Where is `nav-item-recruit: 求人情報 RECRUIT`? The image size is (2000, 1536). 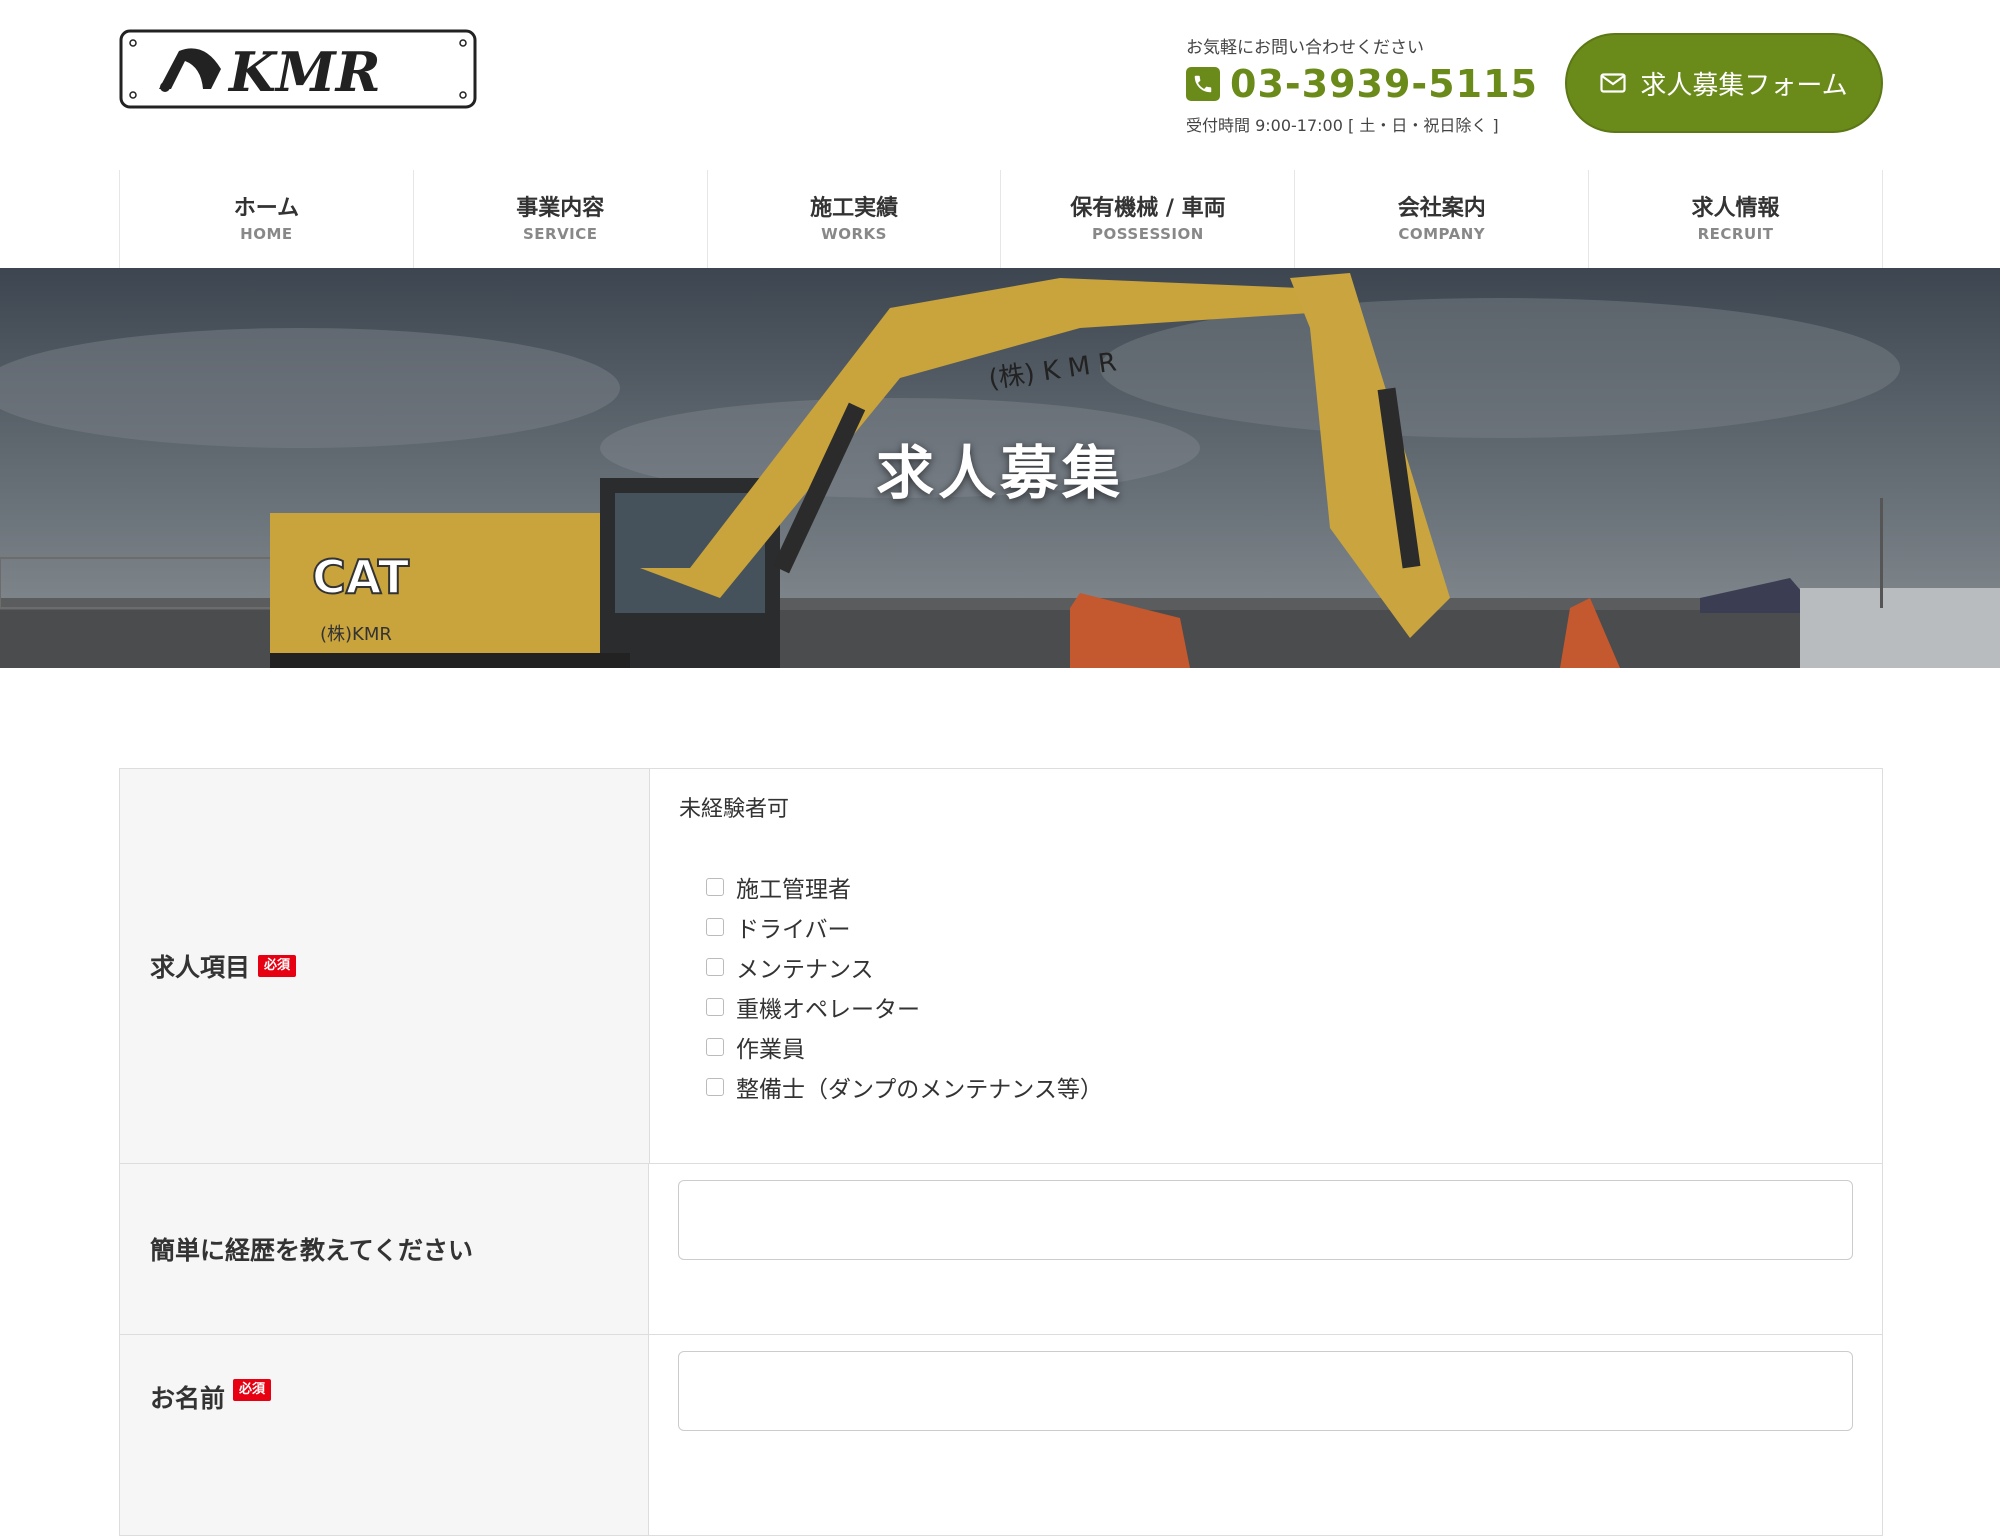
nav-item-recruit: 求人情報 RECRUIT is located at coordinates (1735, 219).